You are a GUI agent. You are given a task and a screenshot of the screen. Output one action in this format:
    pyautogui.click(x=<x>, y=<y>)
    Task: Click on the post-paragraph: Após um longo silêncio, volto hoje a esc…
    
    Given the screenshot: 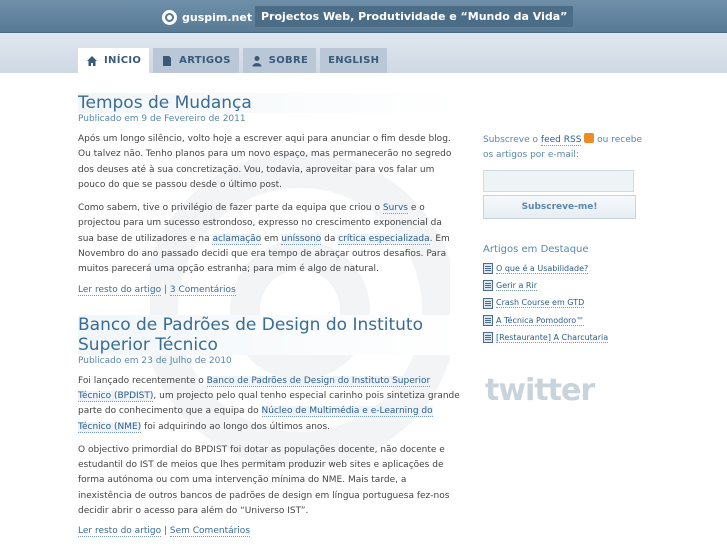 What is the action you would take?
    pyautogui.click(x=265, y=162)
    